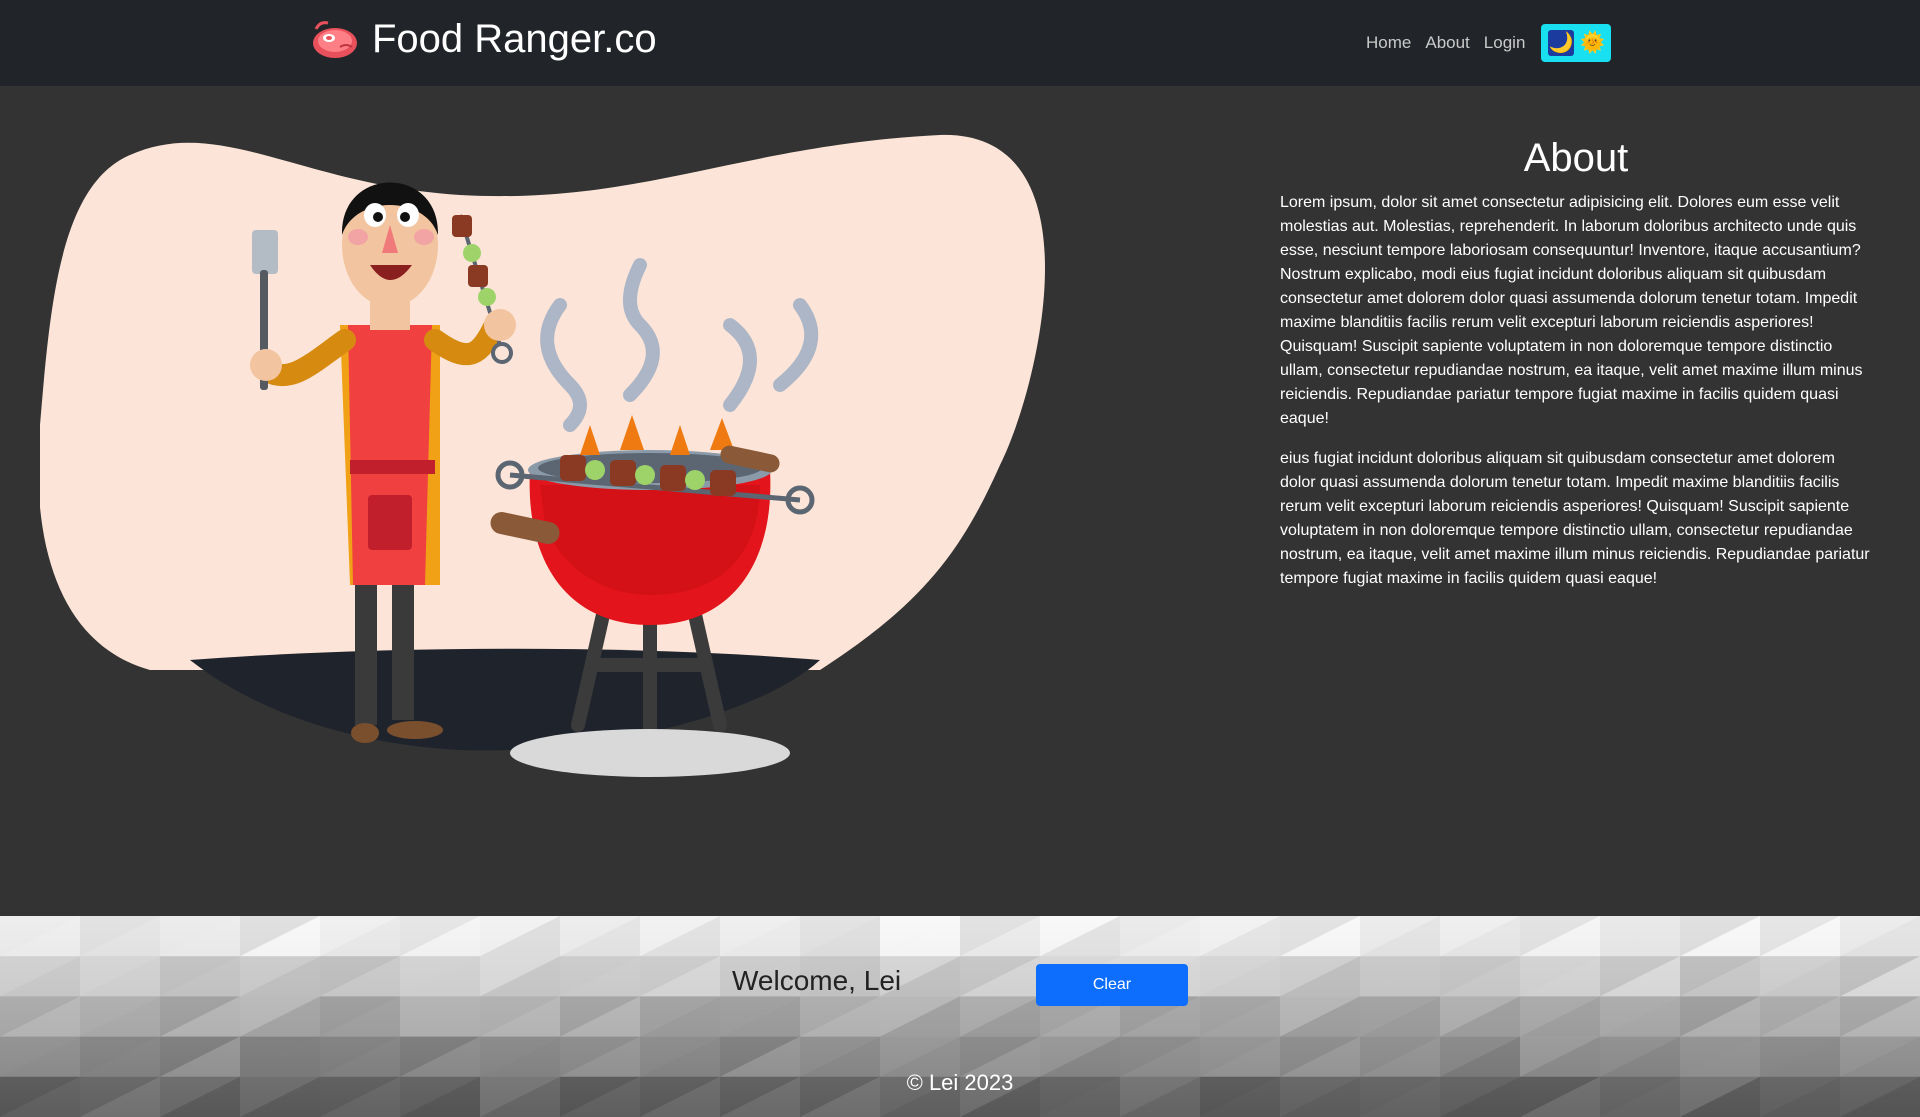 The image size is (1920, 1117). I want to click on sun-icon: 🌞, so click(1592, 43).